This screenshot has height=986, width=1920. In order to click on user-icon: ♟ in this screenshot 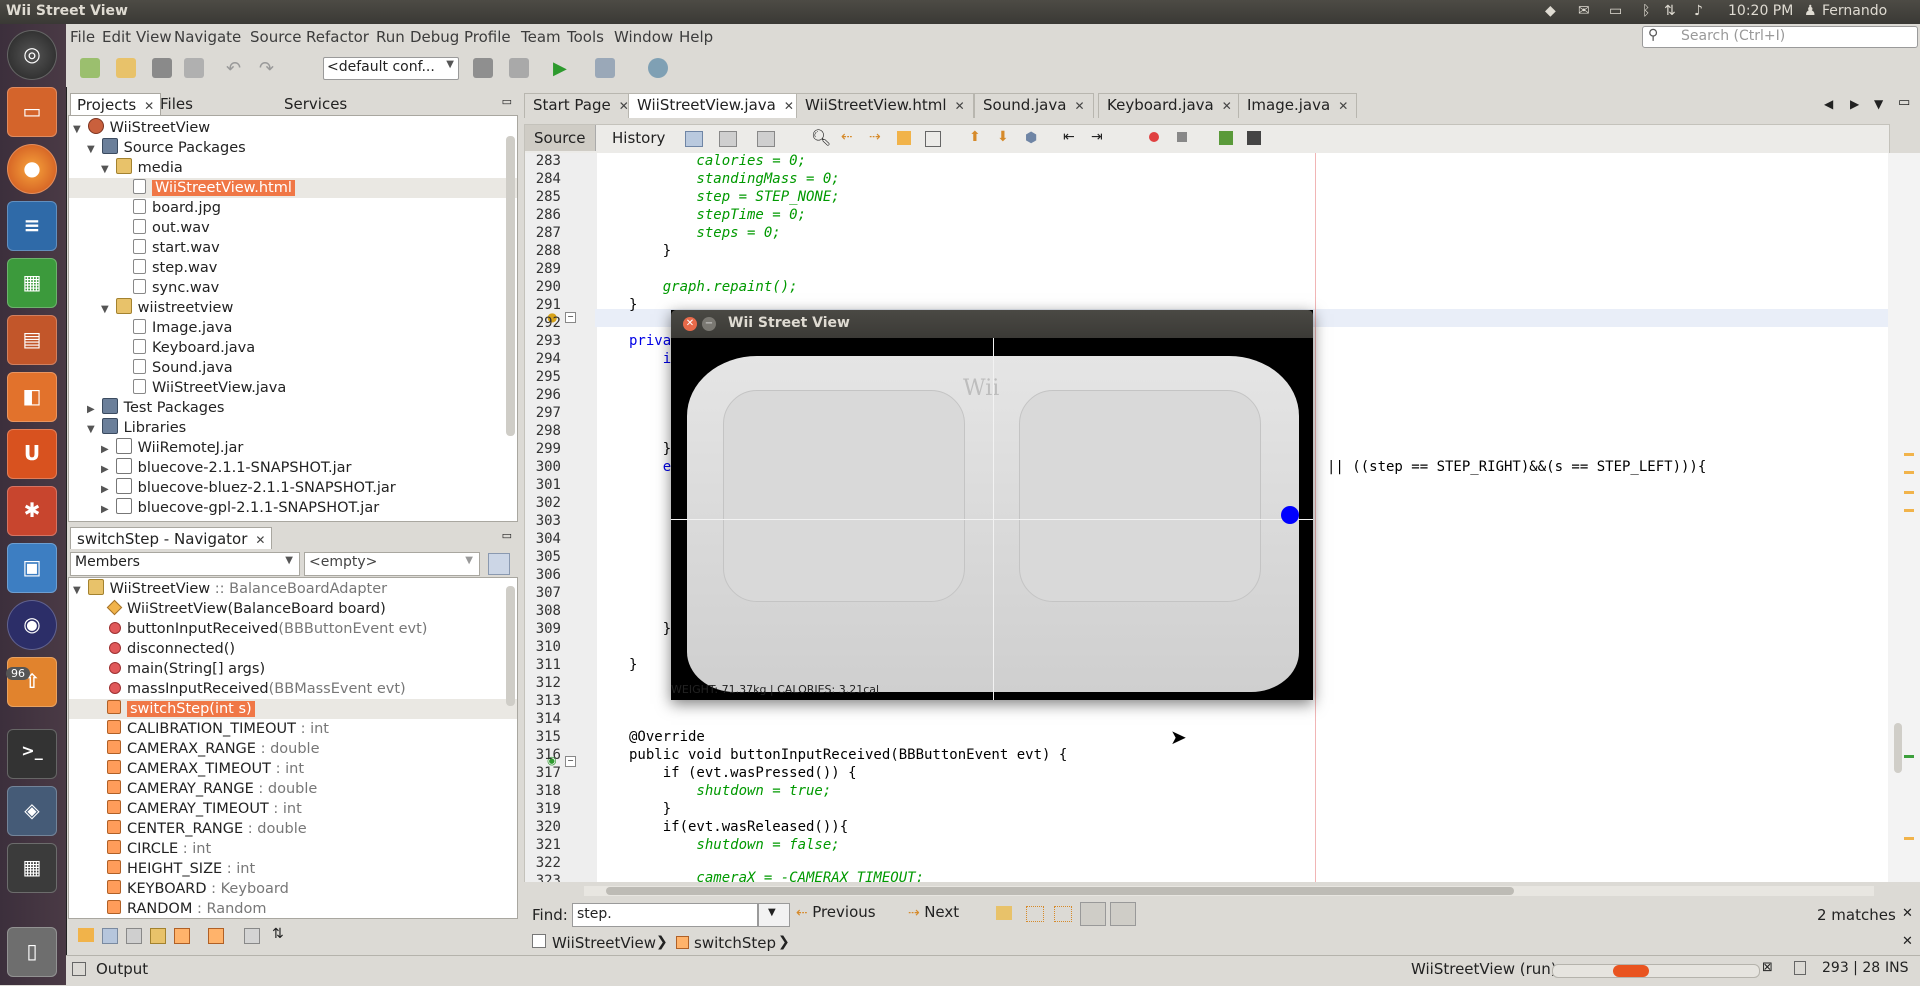, I will do `click(1810, 11)`.